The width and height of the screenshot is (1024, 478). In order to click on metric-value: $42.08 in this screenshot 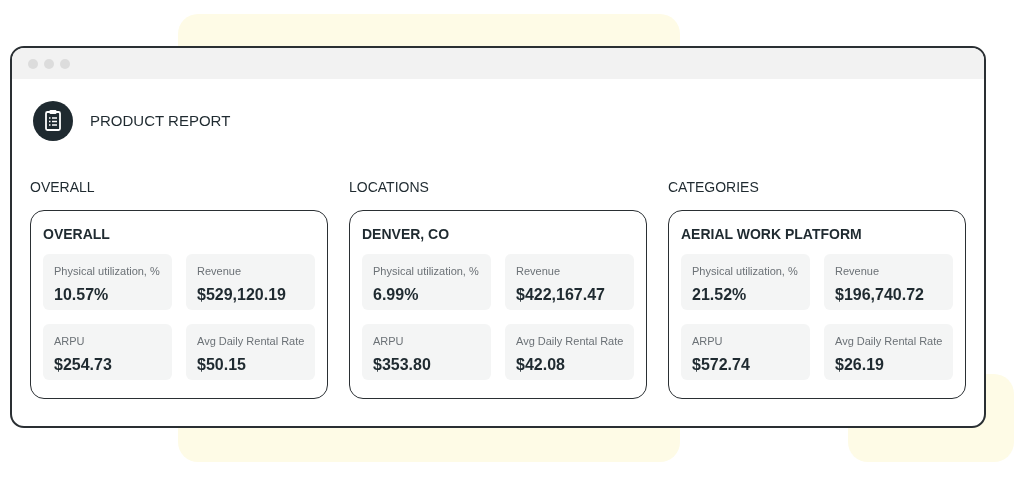, I will do `click(540, 364)`.